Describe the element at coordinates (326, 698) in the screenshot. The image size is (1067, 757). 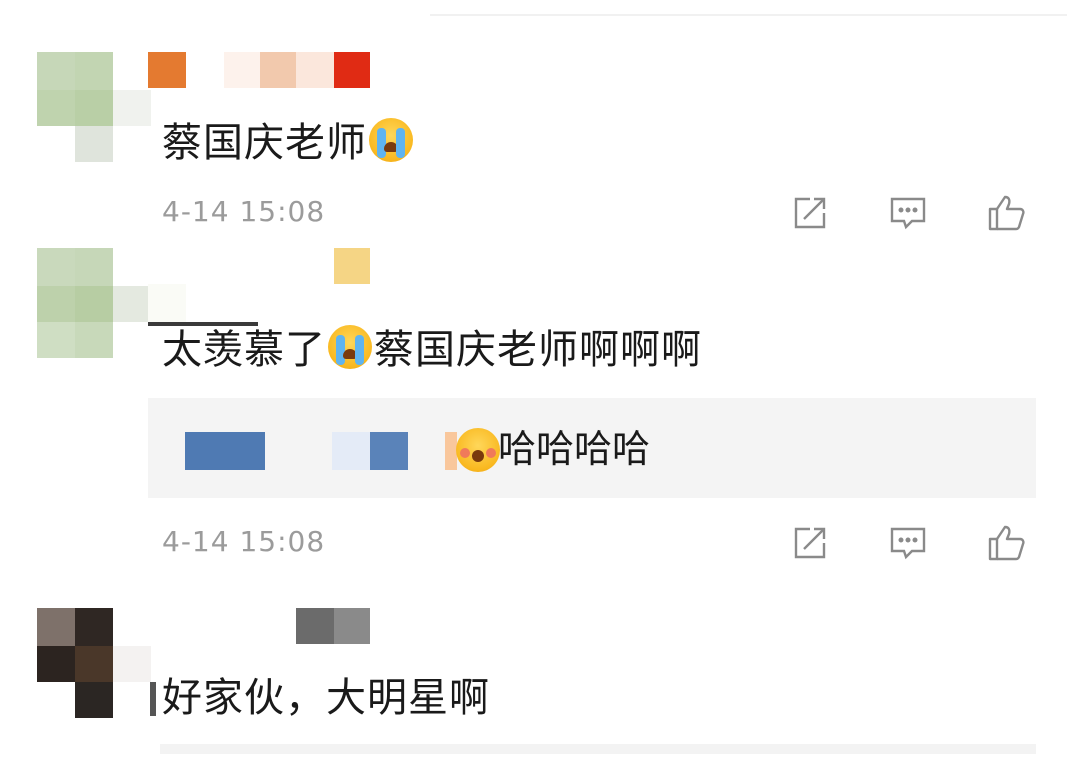
I see `comment-text: 好家伙，大明星啊` at that location.